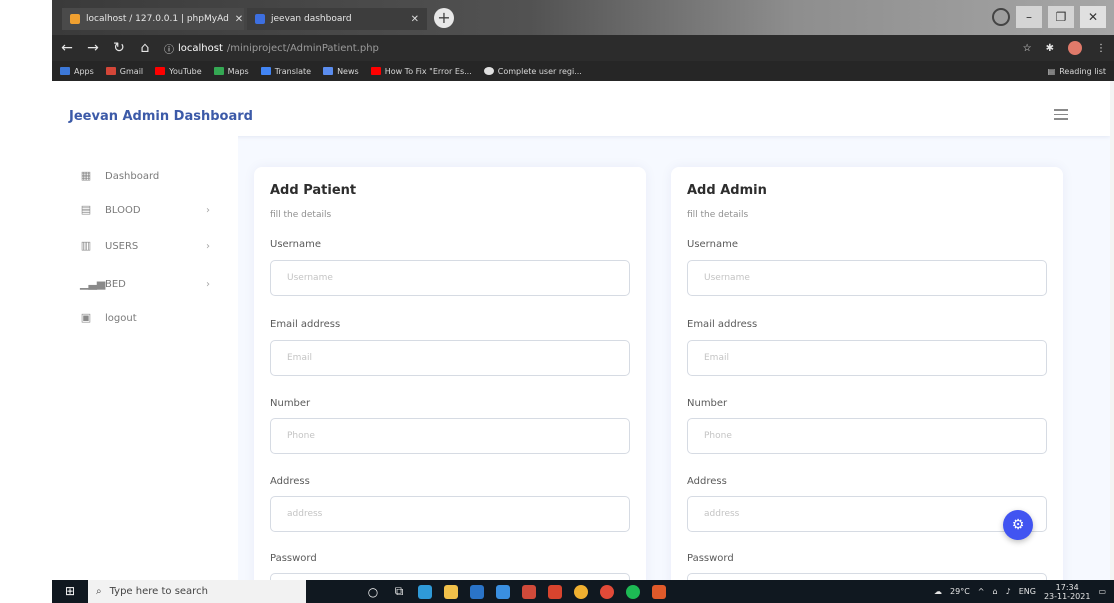 The height and width of the screenshot is (603, 1114). What do you see at coordinates (313, 190) in the screenshot?
I see `card-title: Add Patient` at bounding box center [313, 190].